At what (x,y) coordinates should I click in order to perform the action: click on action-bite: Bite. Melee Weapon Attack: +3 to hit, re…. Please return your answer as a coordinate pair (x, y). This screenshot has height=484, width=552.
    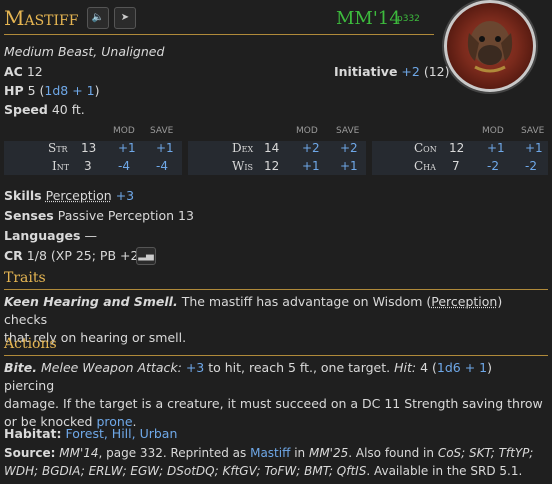
    Looking at the image, I should click on (274, 395).